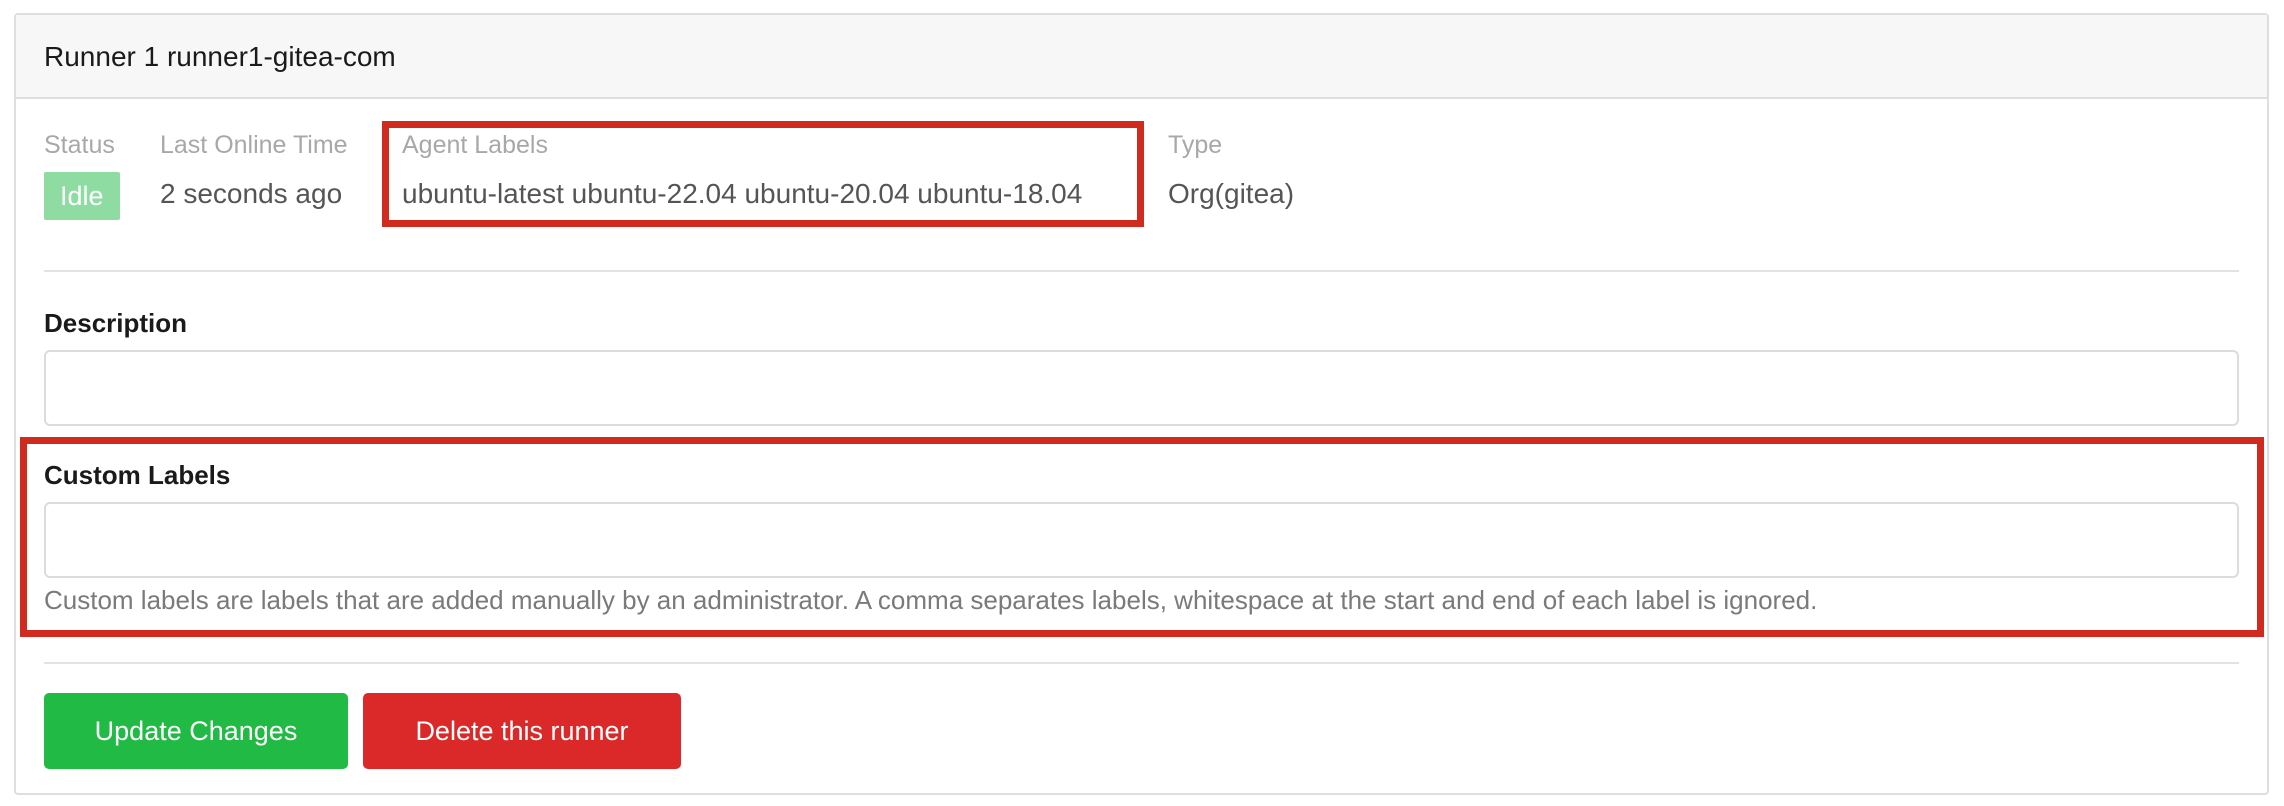  What do you see at coordinates (220, 56) in the screenshot?
I see `runner-title: Runner 1 runner1-gitea-com` at bounding box center [220, 56].